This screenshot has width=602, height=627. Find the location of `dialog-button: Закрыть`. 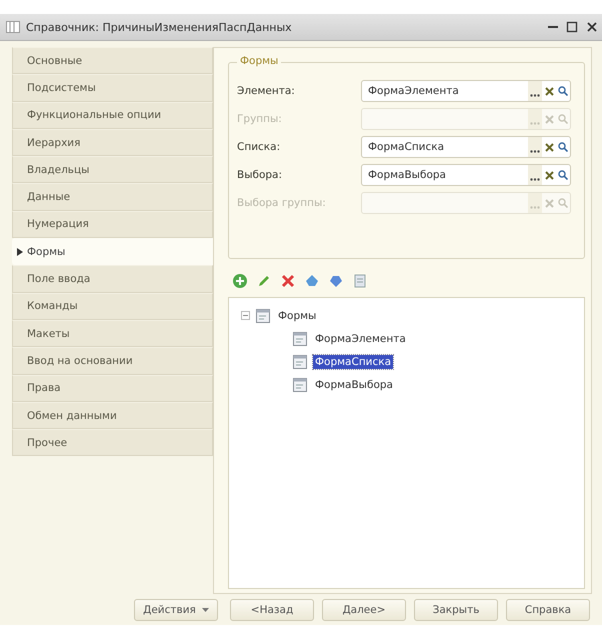

dialog-button: Закрыть is located at coordinates (456, 610).